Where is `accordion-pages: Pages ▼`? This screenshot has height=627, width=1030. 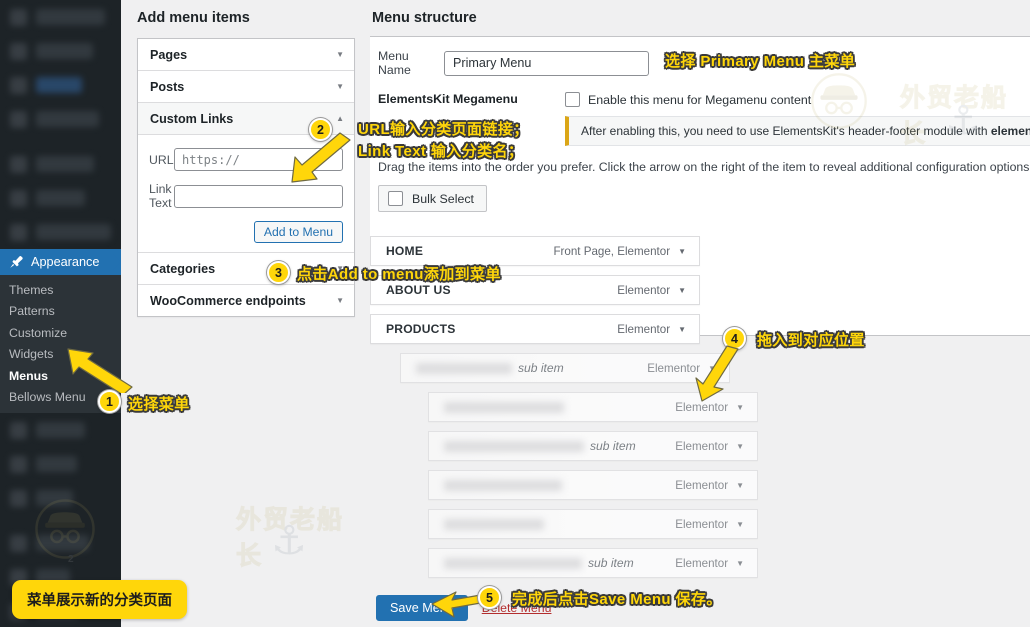 accordion-pages: Pages ▼ is located at coordinates (246, 55).